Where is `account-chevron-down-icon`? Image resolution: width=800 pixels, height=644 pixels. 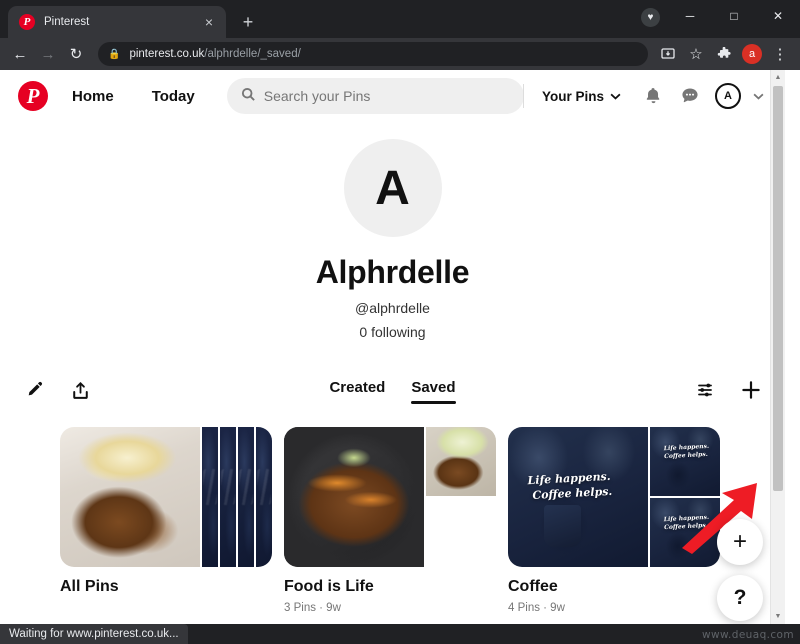 account-chevron-down-icon is located at coordinates (758, 96).